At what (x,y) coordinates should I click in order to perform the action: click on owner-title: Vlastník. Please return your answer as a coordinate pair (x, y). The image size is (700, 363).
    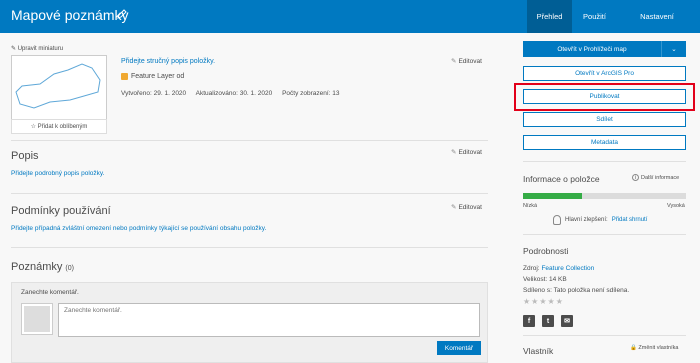
    Looking at the image, I should click on (538, 351).